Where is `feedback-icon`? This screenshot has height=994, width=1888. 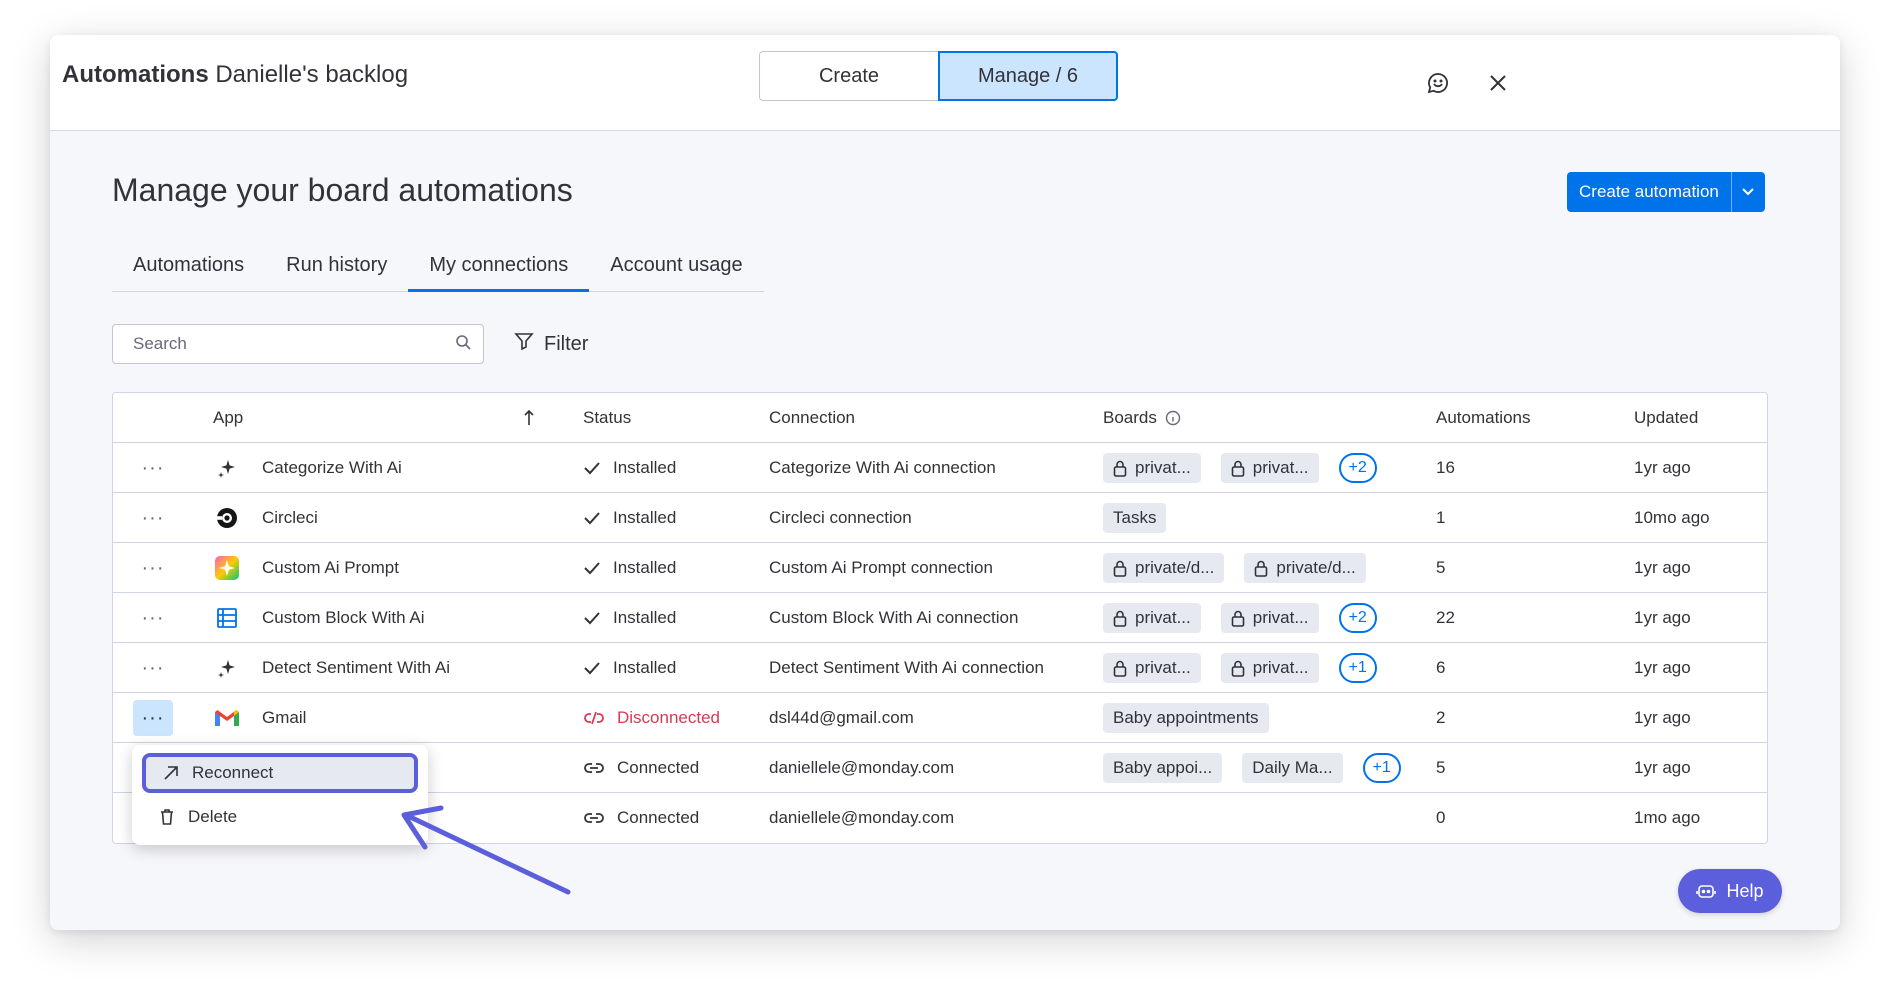 feedback-icon is located at coordinates (1438, 83).